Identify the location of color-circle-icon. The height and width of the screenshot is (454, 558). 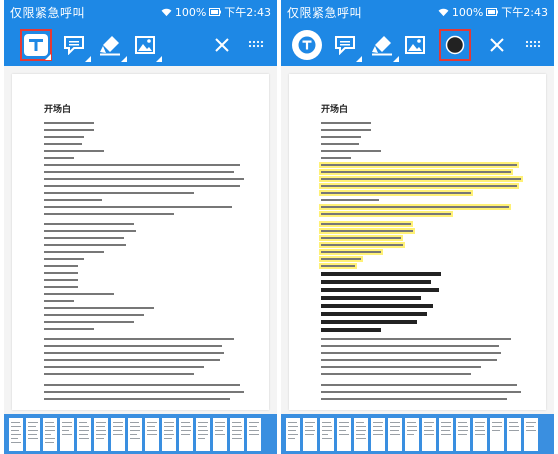
(455, 45).